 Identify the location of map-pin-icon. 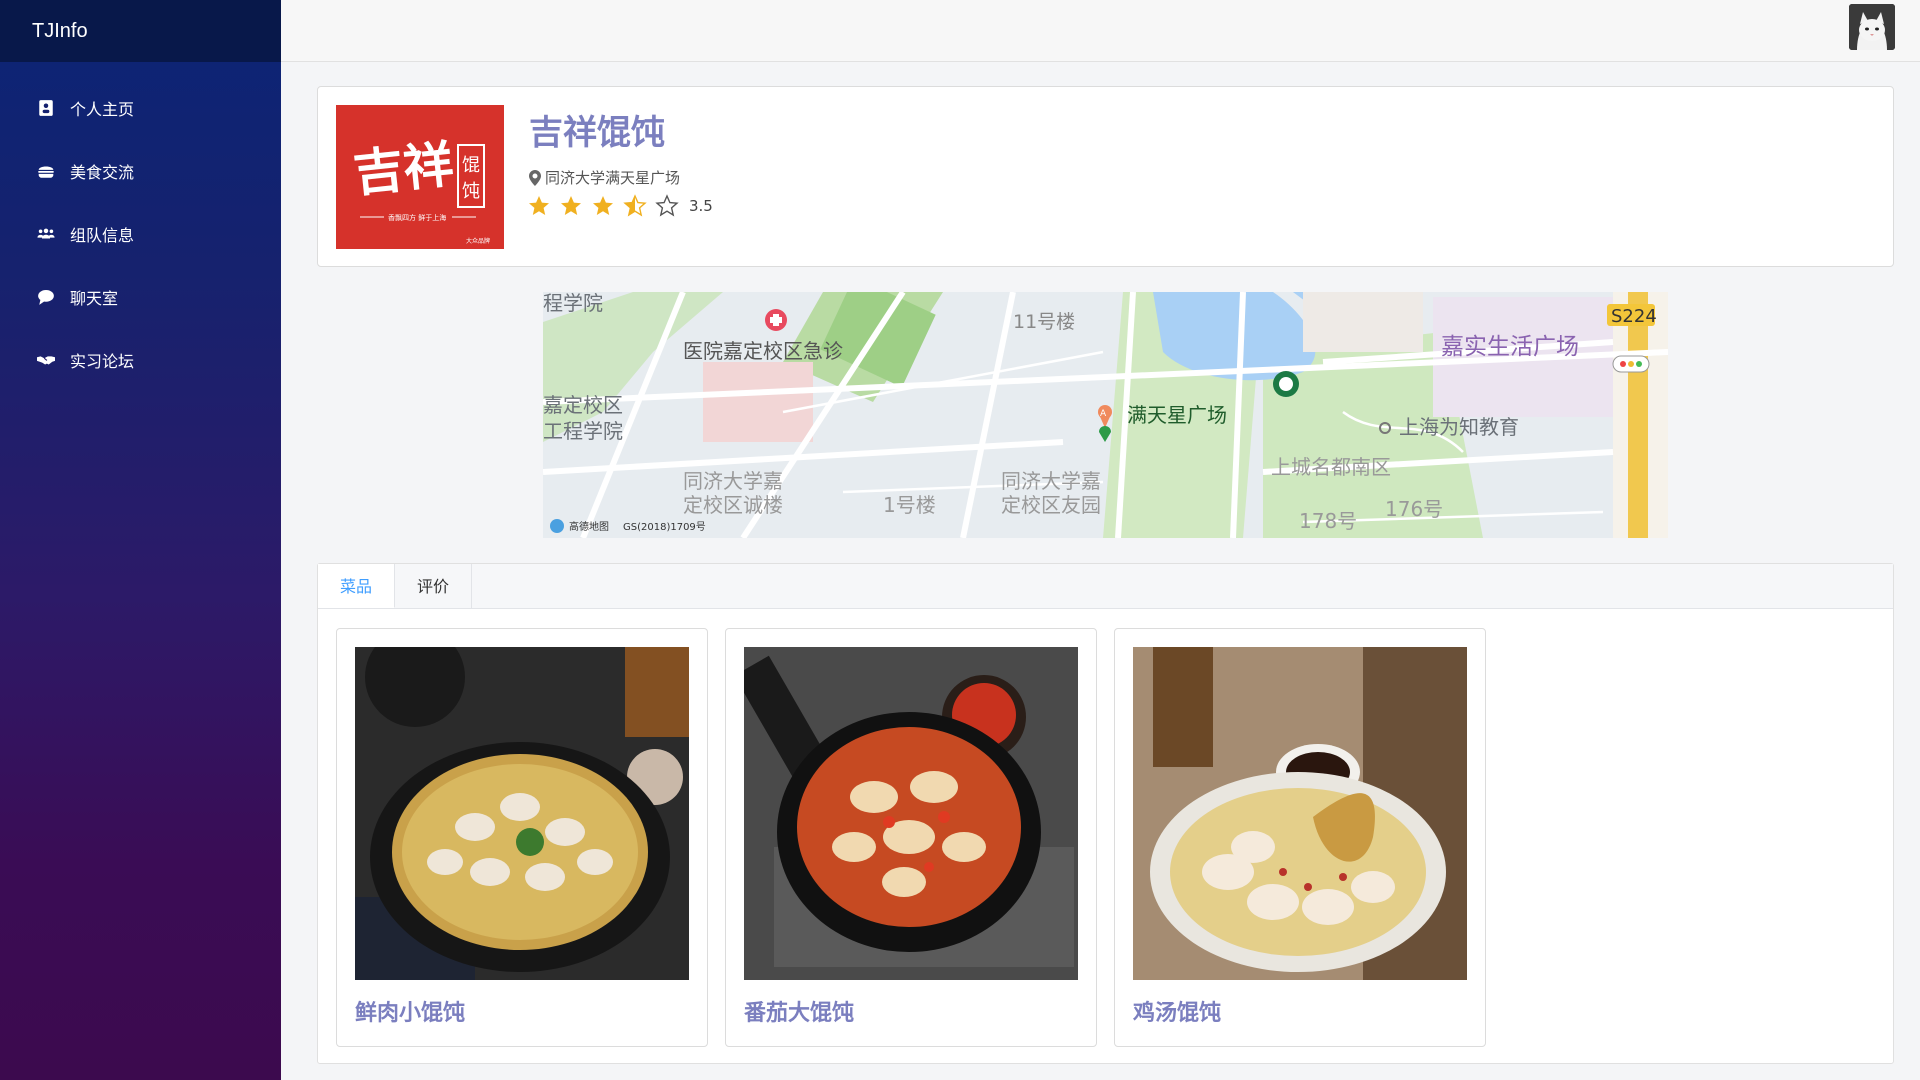
(535, 177).